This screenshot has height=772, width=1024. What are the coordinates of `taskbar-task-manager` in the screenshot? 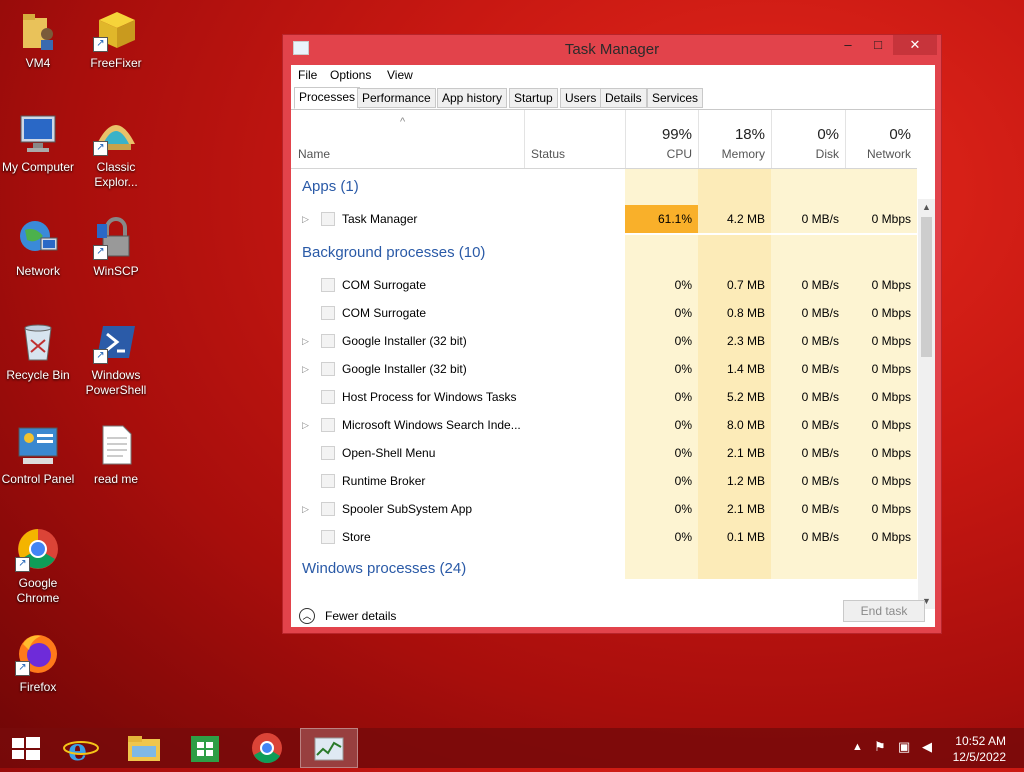 It's located at (329, 748).